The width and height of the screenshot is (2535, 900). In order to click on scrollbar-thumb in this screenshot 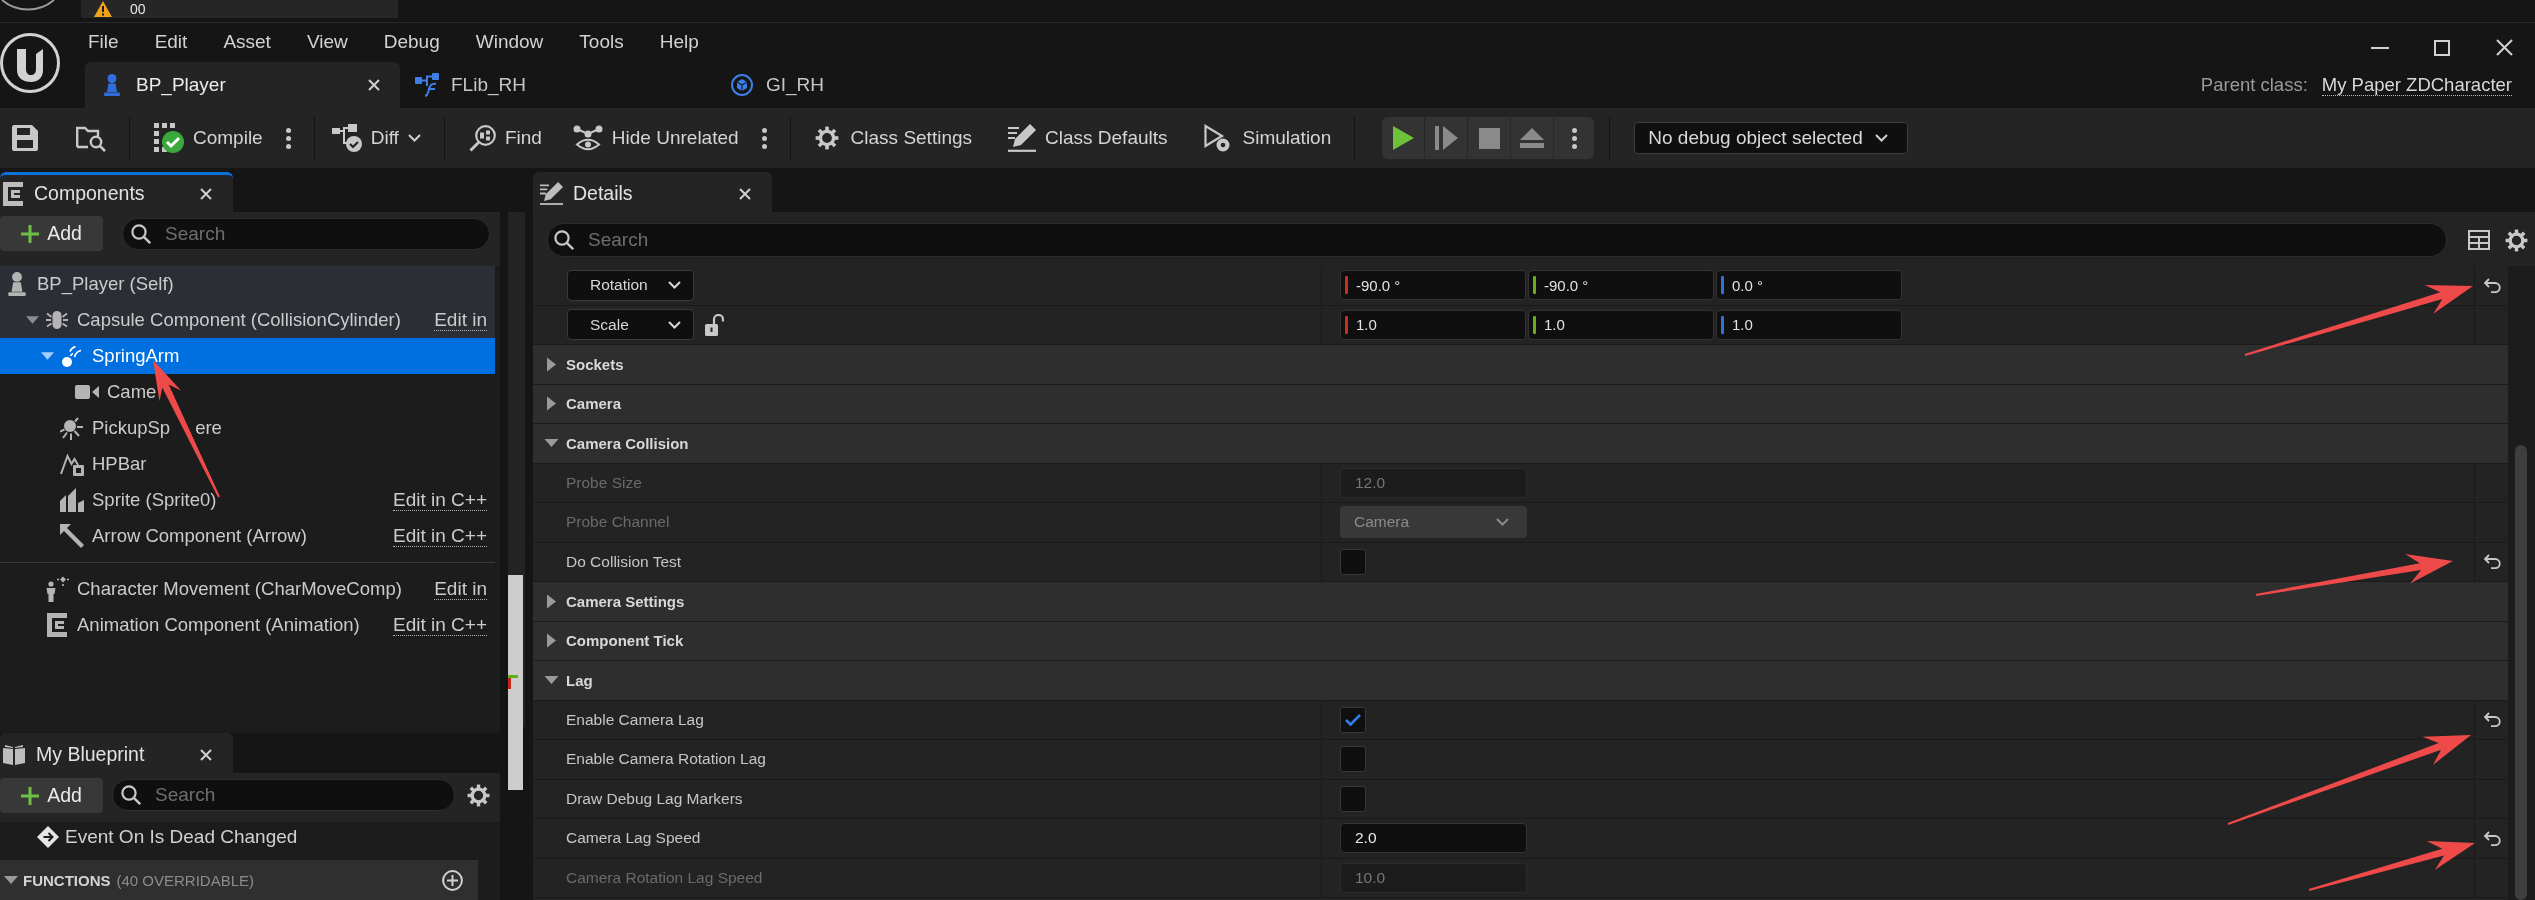, I will do `click(2521, 672)`.